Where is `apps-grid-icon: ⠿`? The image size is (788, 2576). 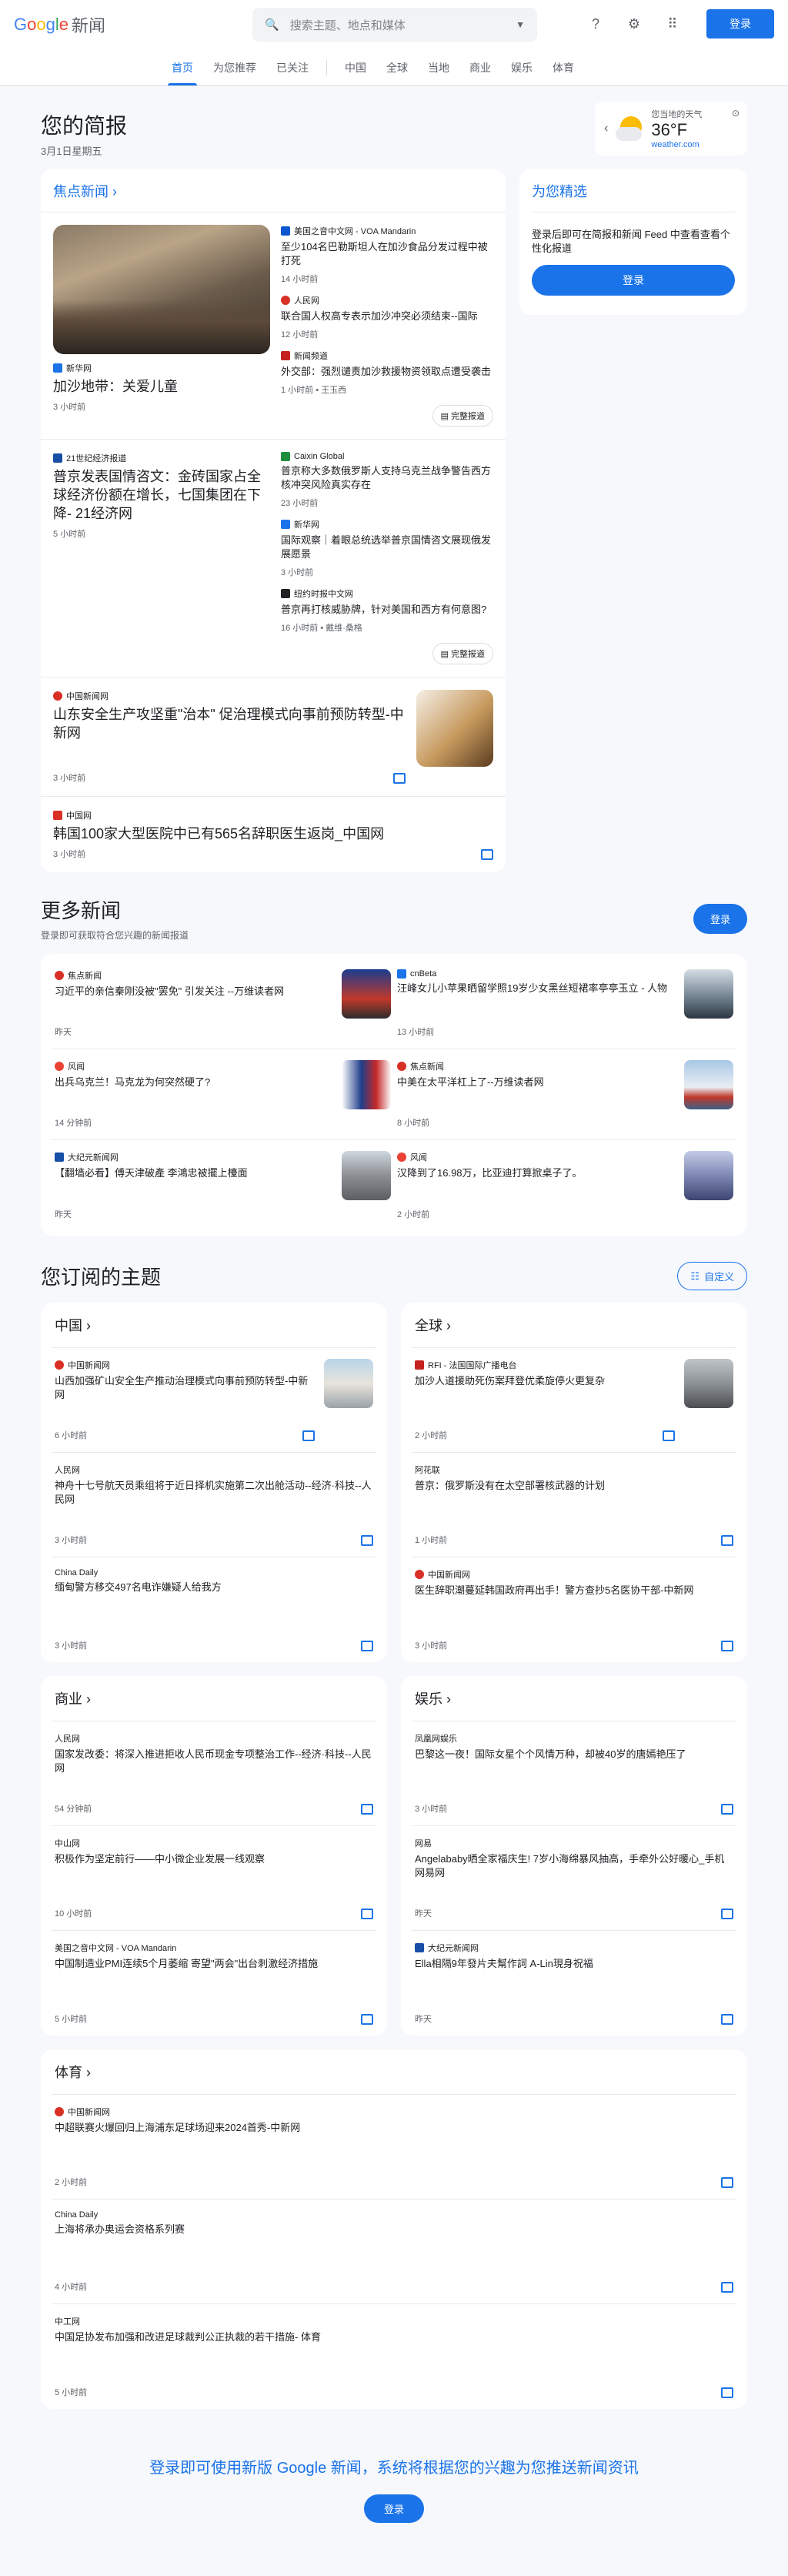 apps-grid-icon: ⠿ is located at coordinates (672, 24).